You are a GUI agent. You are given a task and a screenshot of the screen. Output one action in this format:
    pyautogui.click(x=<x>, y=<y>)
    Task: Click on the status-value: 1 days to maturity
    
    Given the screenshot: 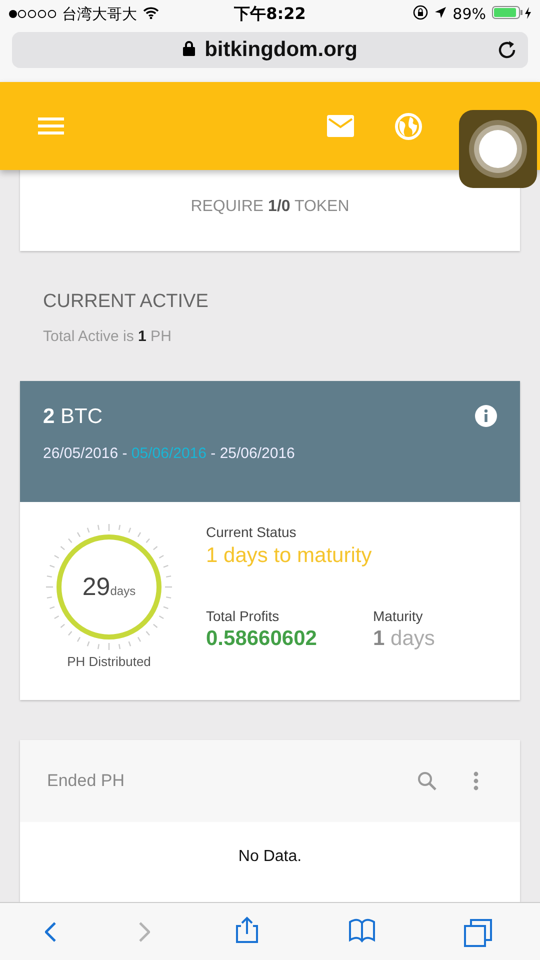 What is the action you would take?
    pyautogui.click(x=289, y=556)
    